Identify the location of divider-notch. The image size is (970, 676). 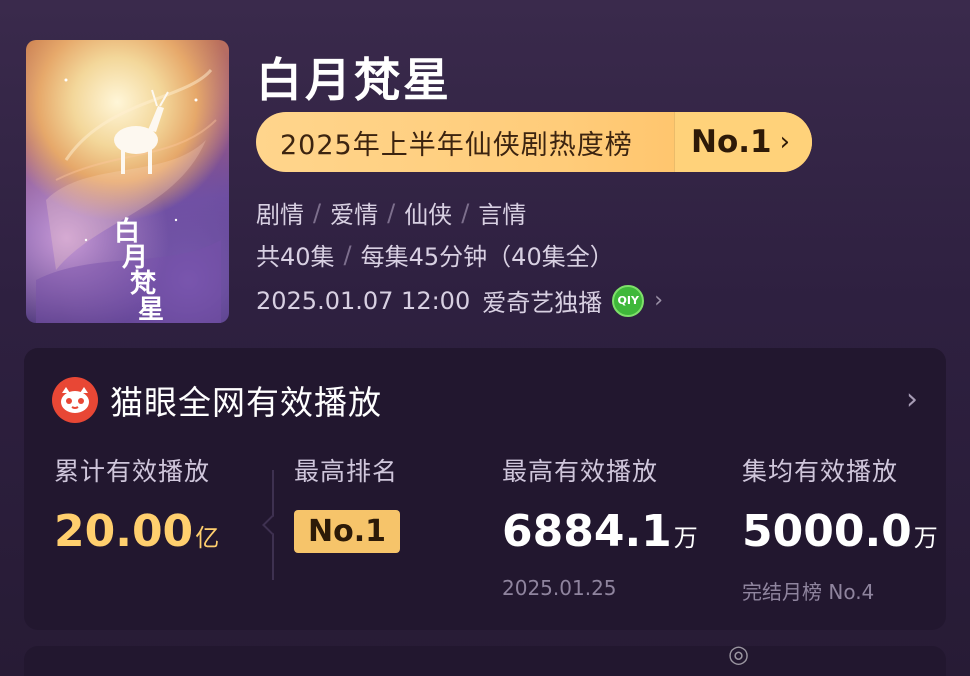
(272, 525).